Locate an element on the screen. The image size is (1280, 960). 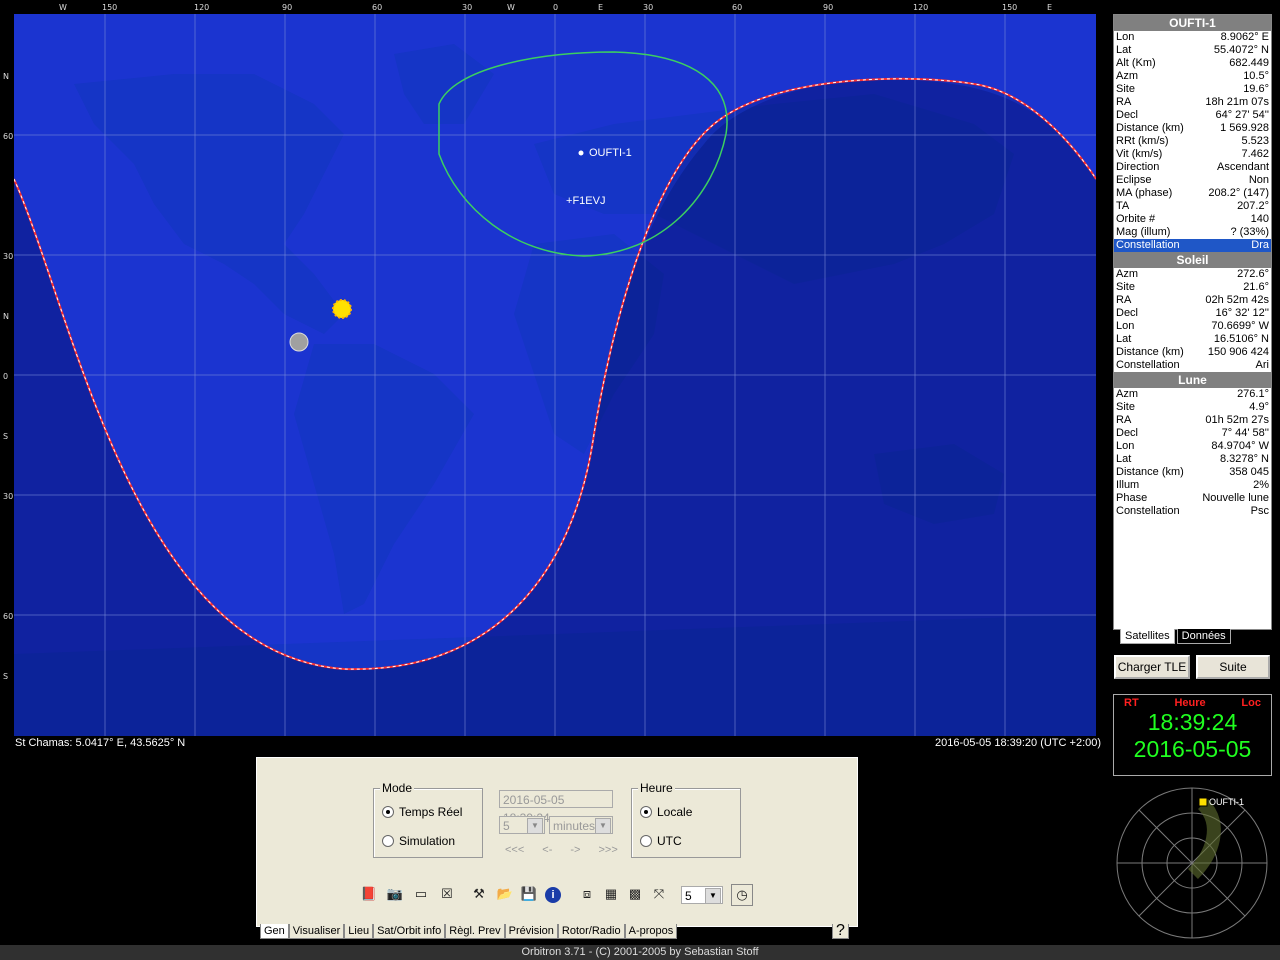
info-row-label: Azm is located at coordinates (1127, 76).